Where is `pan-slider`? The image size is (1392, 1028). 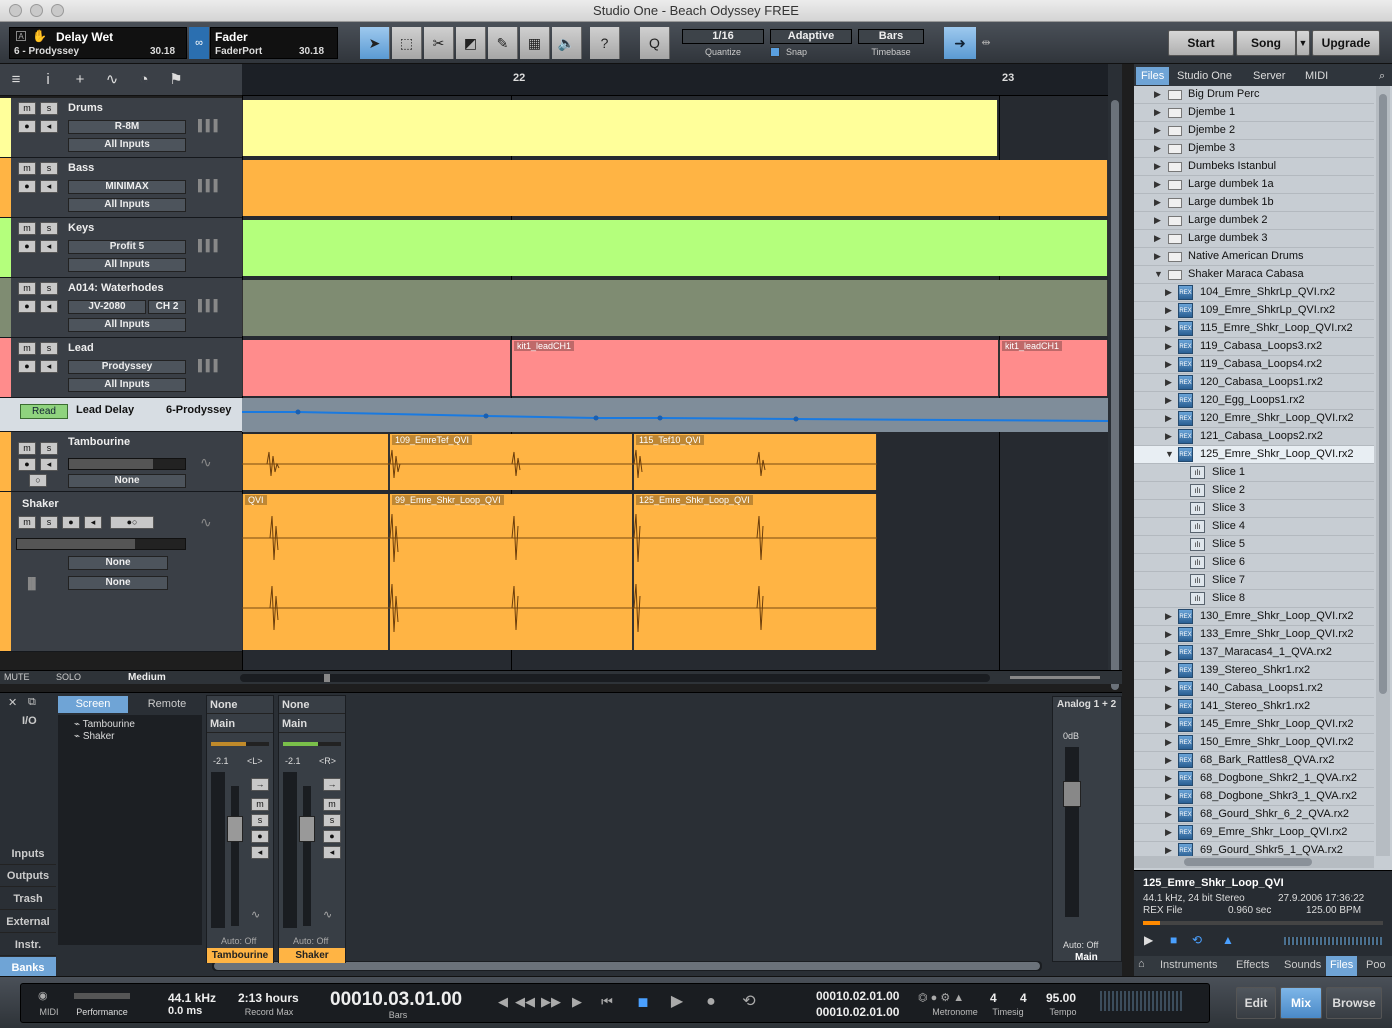
pan-slider is located at coordinates (240, 744).